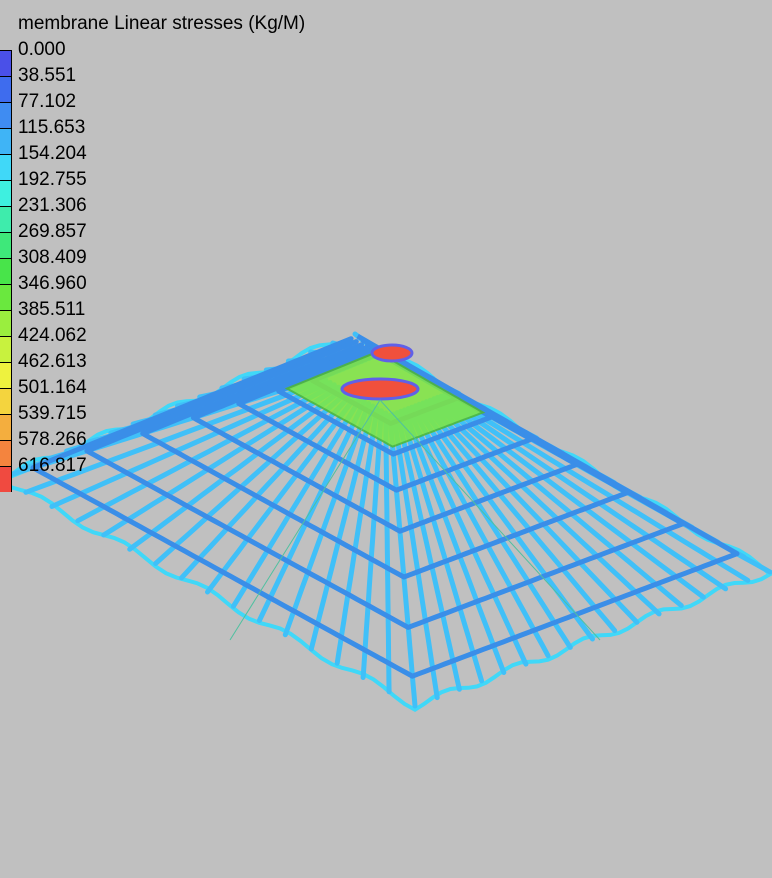 Image resolution: width=772 pixels, height=878 pixels. Describe the element at coordinates (47, 75) in the screenshot. I see `legend-value-label: 38.551` at that location.